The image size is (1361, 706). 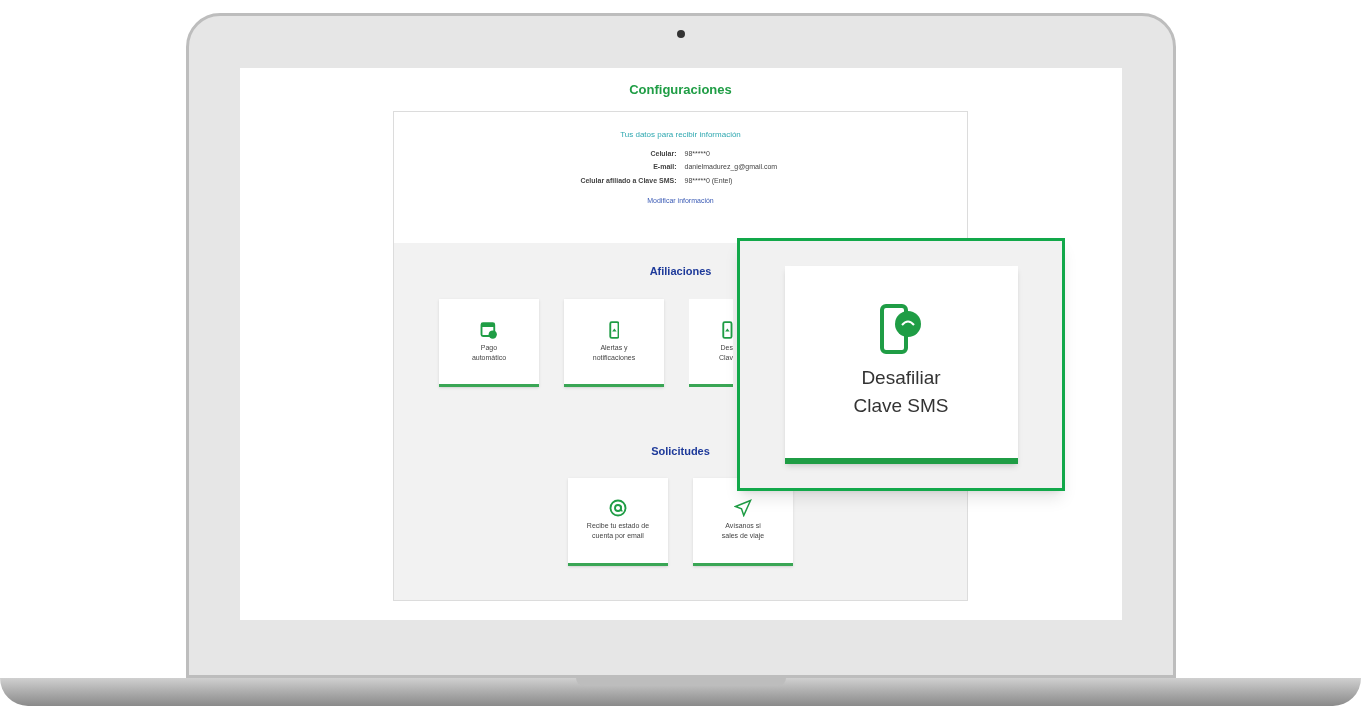 I want to click on phone-check-icon, so click(x=901, y=329).